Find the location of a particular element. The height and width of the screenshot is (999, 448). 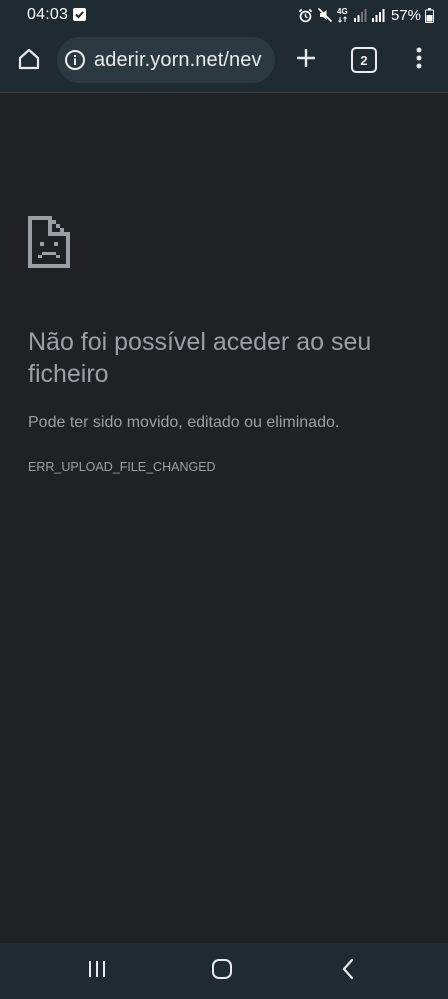

battery-icon is located at coordinates (429, 15).